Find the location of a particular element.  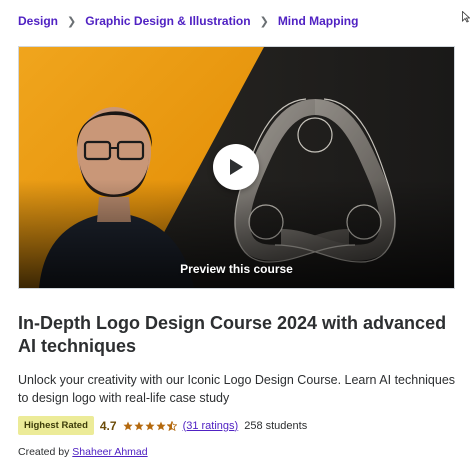

half-star-icon is located at coordinates (171, 425).